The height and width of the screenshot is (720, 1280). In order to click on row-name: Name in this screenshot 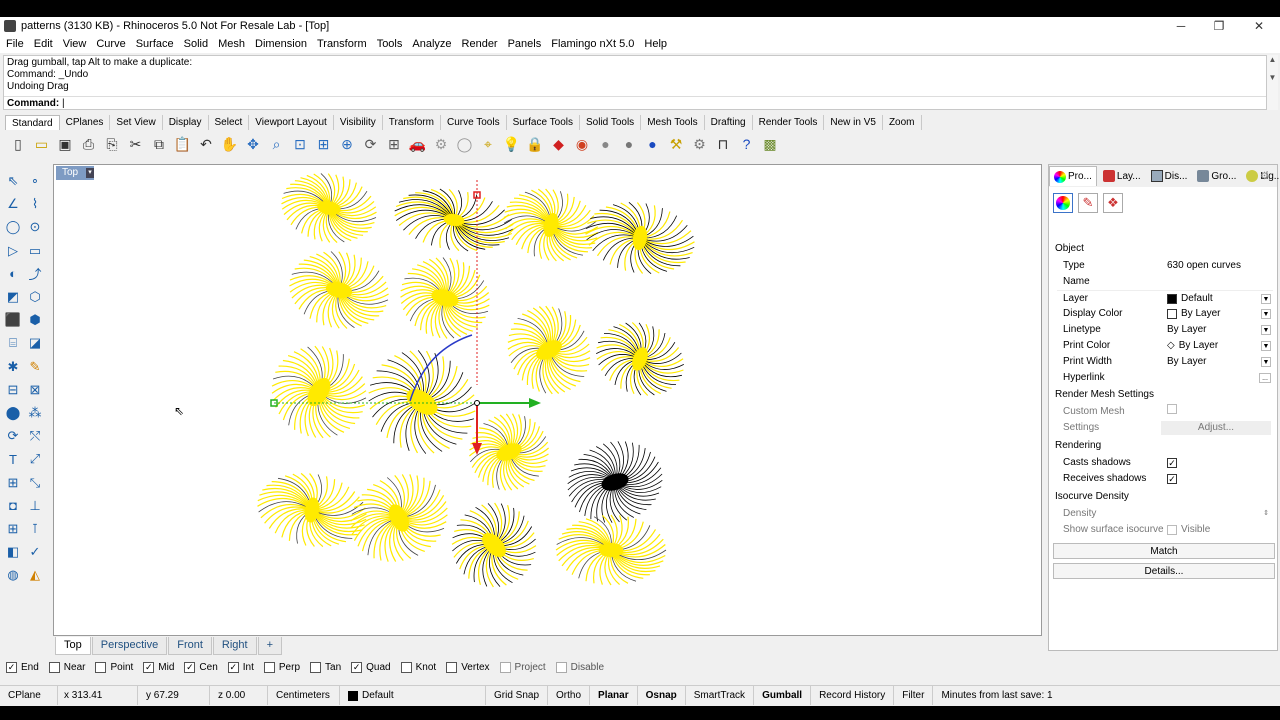, I will do `click(1165, 282)`.